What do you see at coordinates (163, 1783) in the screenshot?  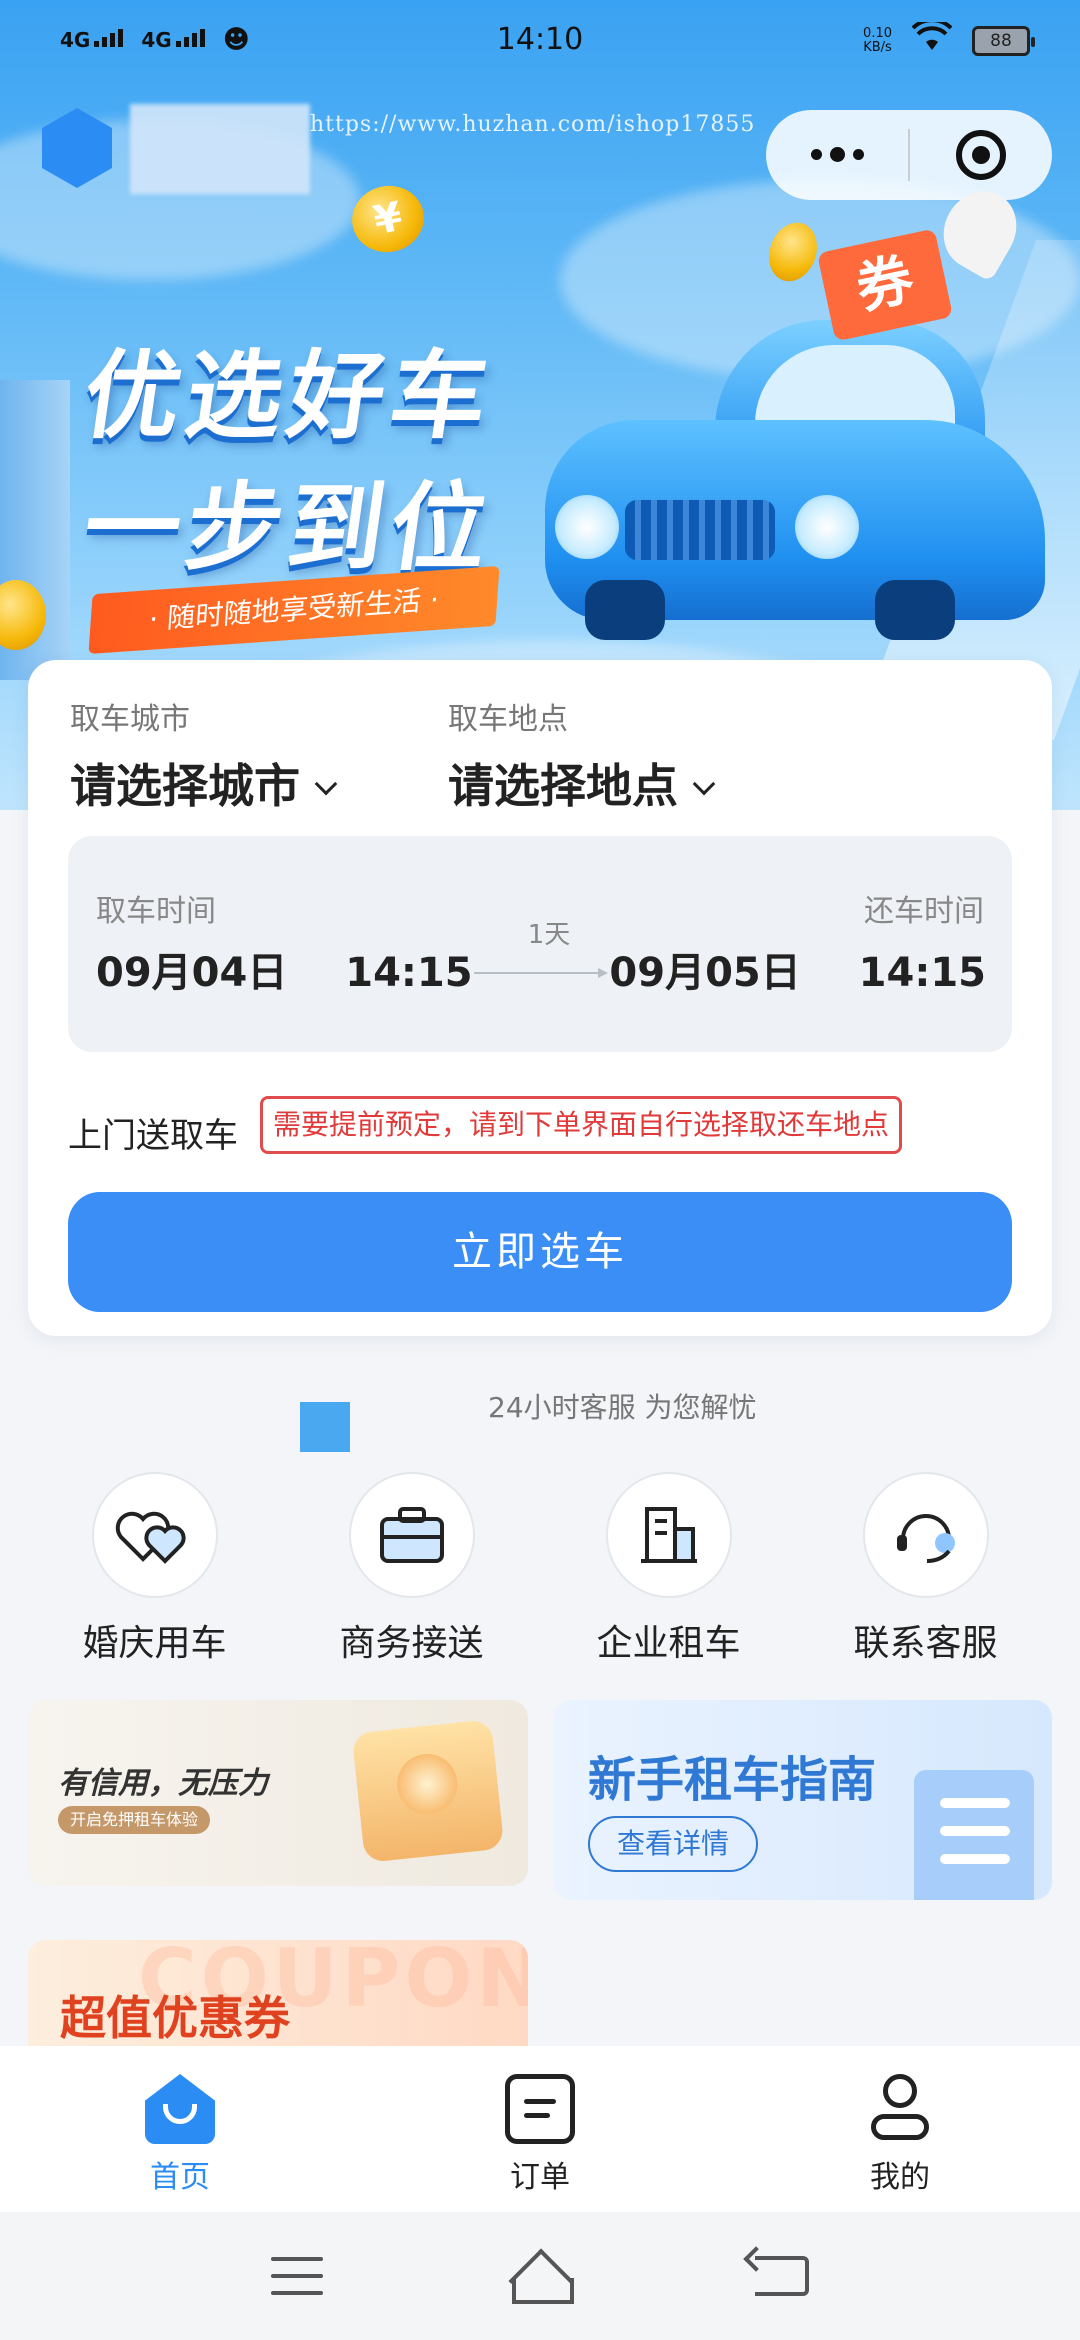 I see `credit-promo-title: 有信用，无压力` at bounding box center [163, 1783].